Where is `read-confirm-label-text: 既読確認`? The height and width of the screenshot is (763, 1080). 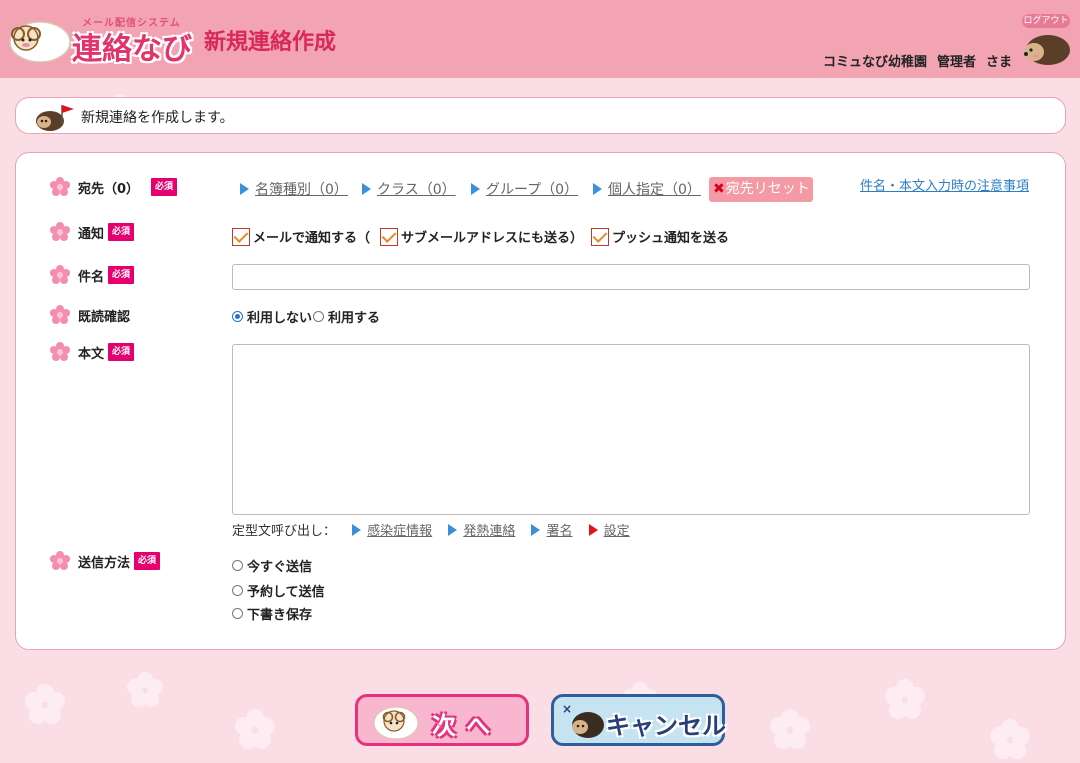 read-confirm-label-text: 既読確認 is located at coordinates (104, 317).